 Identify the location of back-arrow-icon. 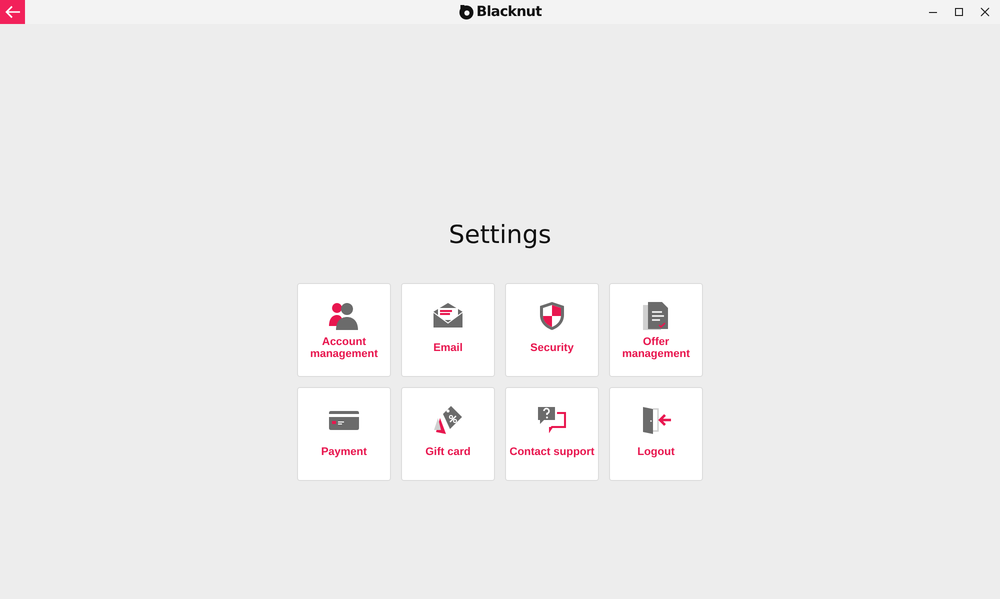
(12, 12).